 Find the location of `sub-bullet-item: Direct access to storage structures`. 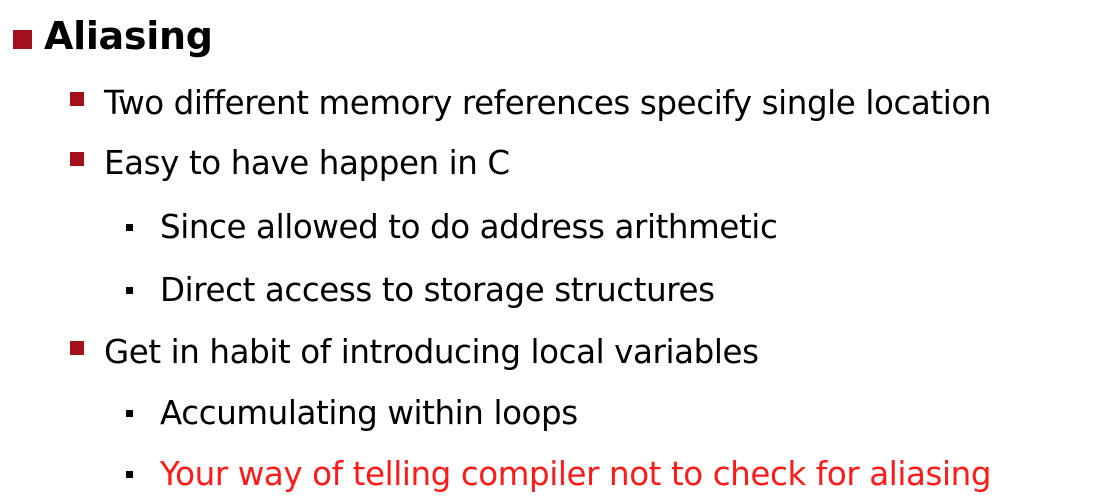

sub-bullet-item: Direct access to storage structures is located at coordinates (420, 290).